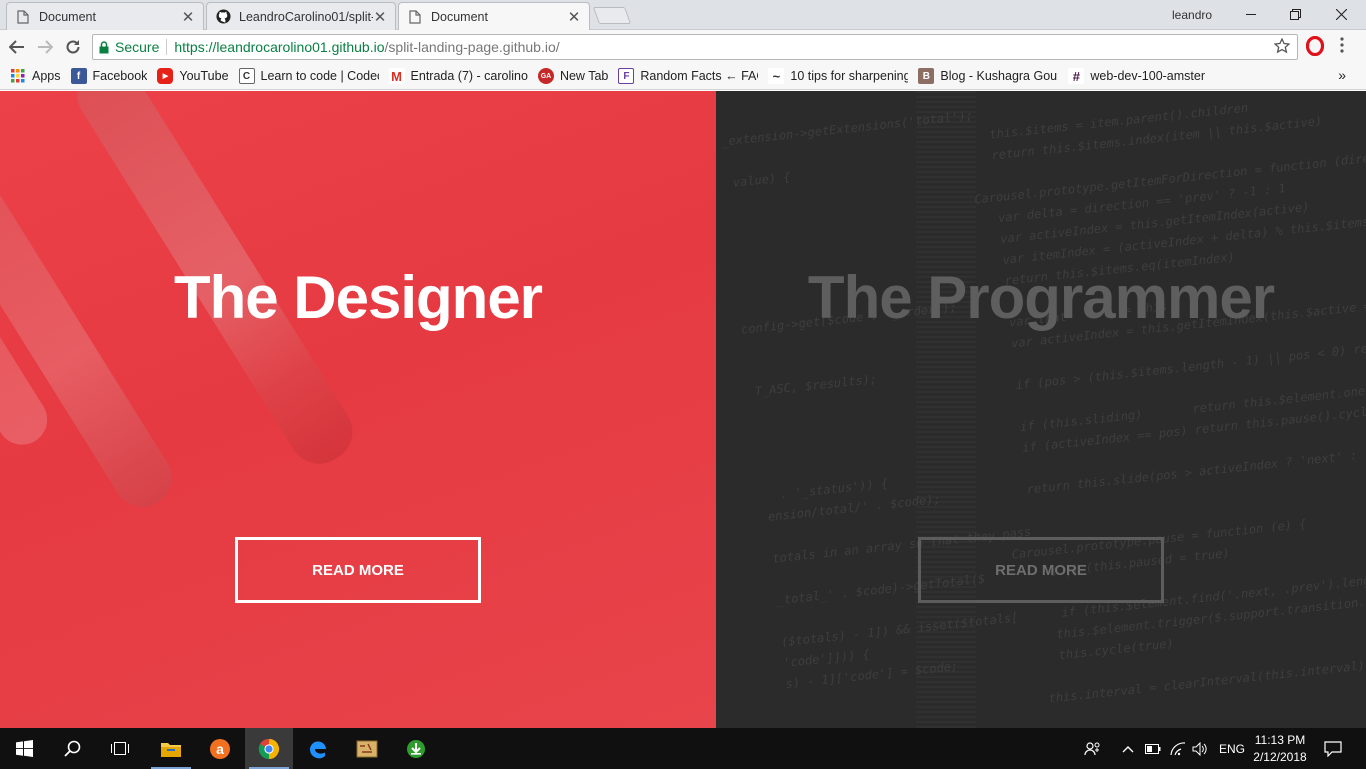 The height and width of the screenshot is (769, 1366). I want to click on system-clock: 11:13 PM 2/12/2018, so click(1280, 749).